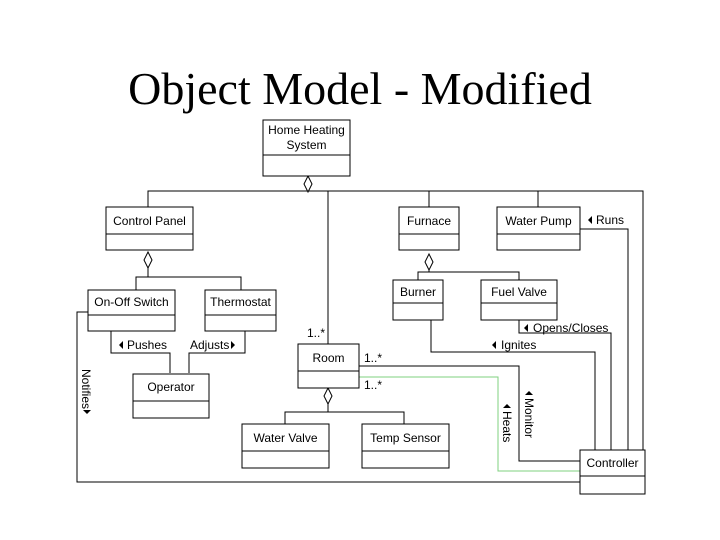 The height and width of the screenshot is (540, 720). Describe the element at coordinates (612, 463) in the screenshot. I see `class-name: Controller` at that location.